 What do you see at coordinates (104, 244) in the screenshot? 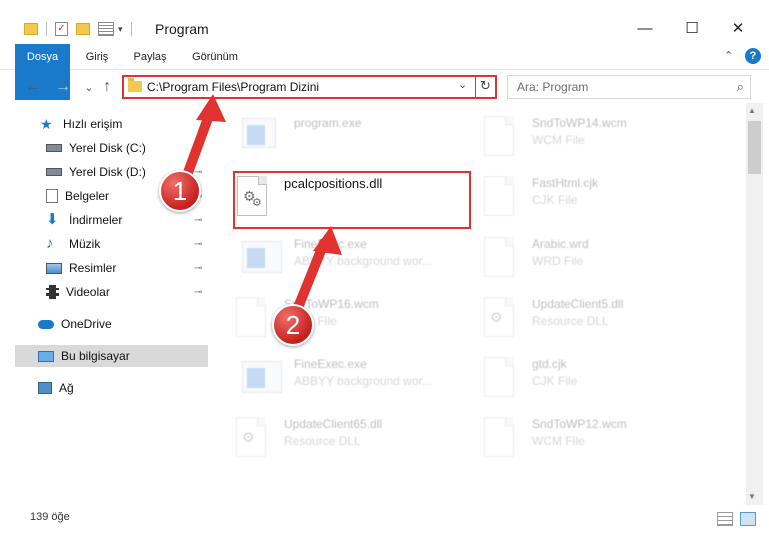
I see `sidebar-item-music: ♪ Müzik ⊸` at bounding box center [104, 244].